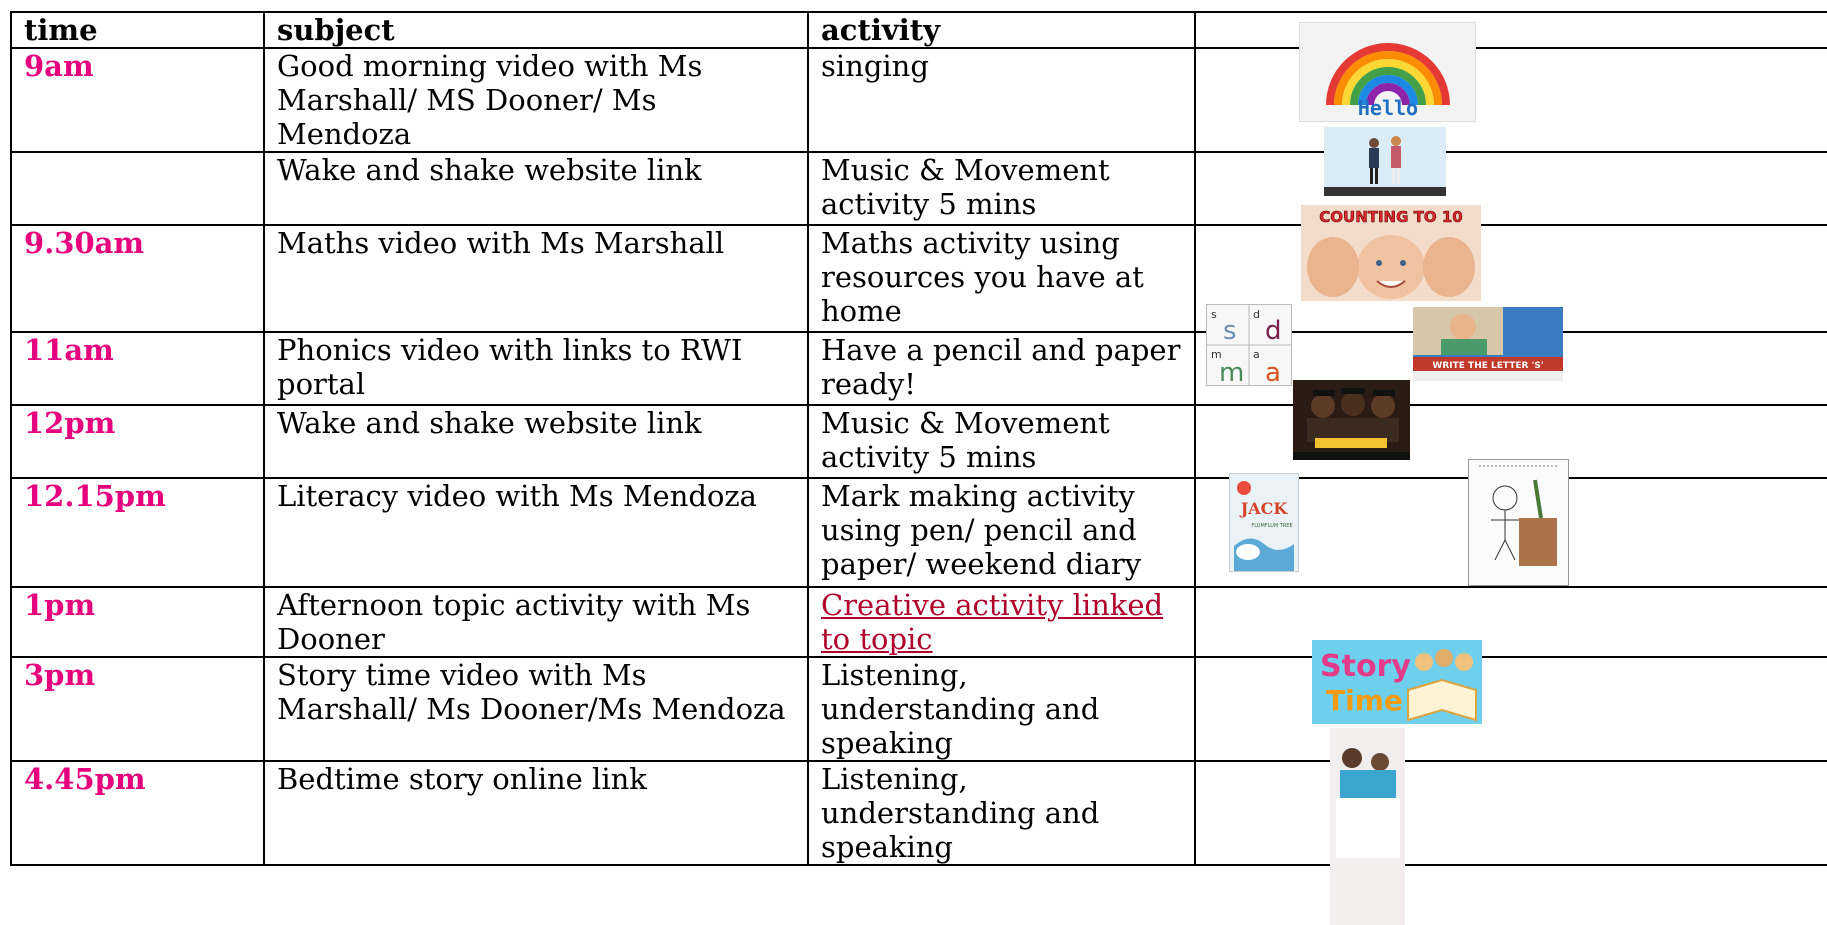  Describe the element at coordinates (1264, 522) in the screenshot. I see `jack-book-cover-image: JACK FLUMFLUM TREE` at that location.